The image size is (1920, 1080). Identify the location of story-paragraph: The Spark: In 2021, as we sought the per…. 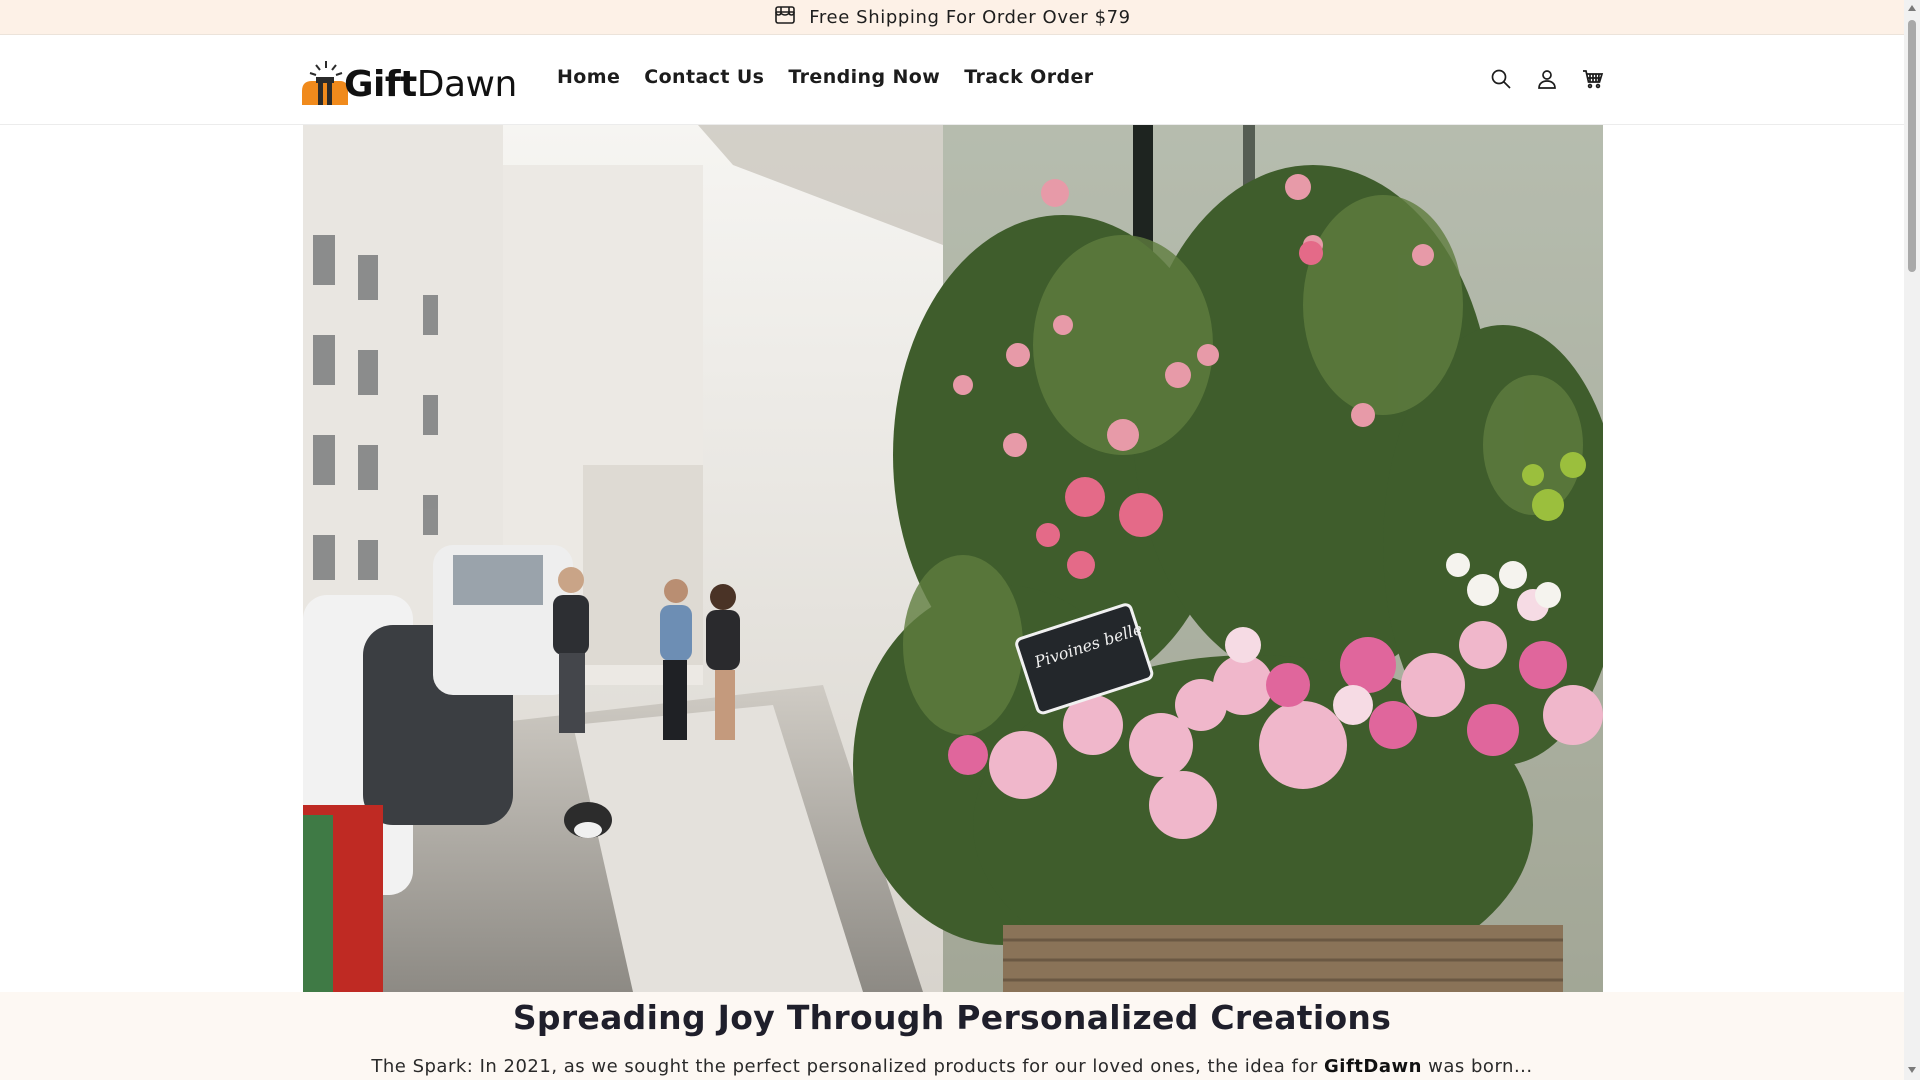
(952, 1066).